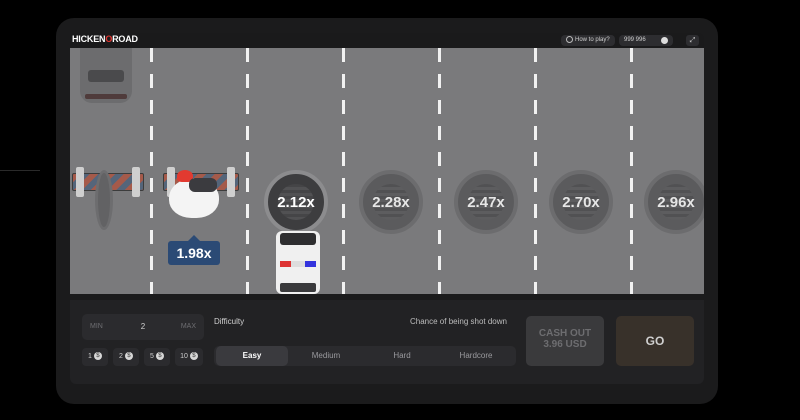  What do you see at coordinates (581, 202) in the screenshot?
I see `manhole-step-4: 2.70x` at bounding box center [581, 202].